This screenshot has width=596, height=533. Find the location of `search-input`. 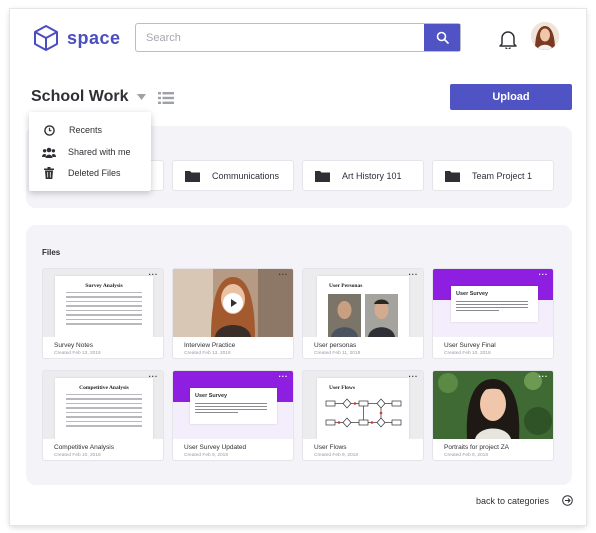

search-input is located at coordinates (280, 37).